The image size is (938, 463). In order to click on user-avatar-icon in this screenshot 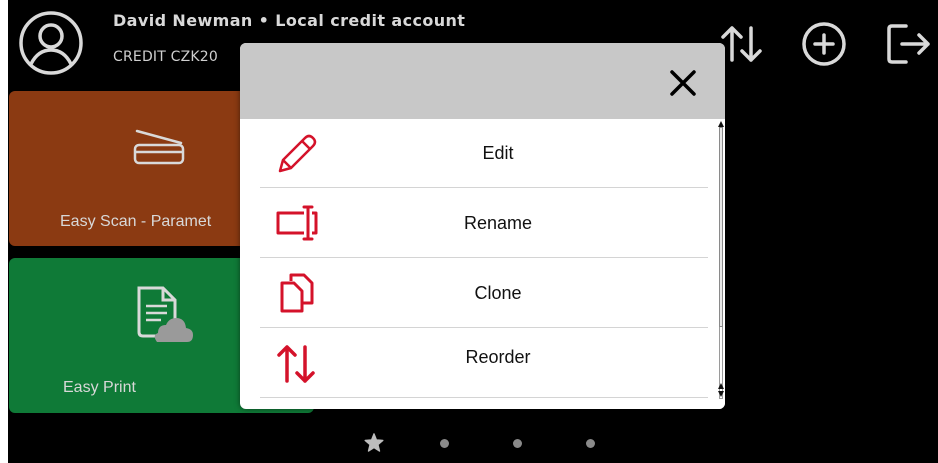, I will do `click(51, 43)`.